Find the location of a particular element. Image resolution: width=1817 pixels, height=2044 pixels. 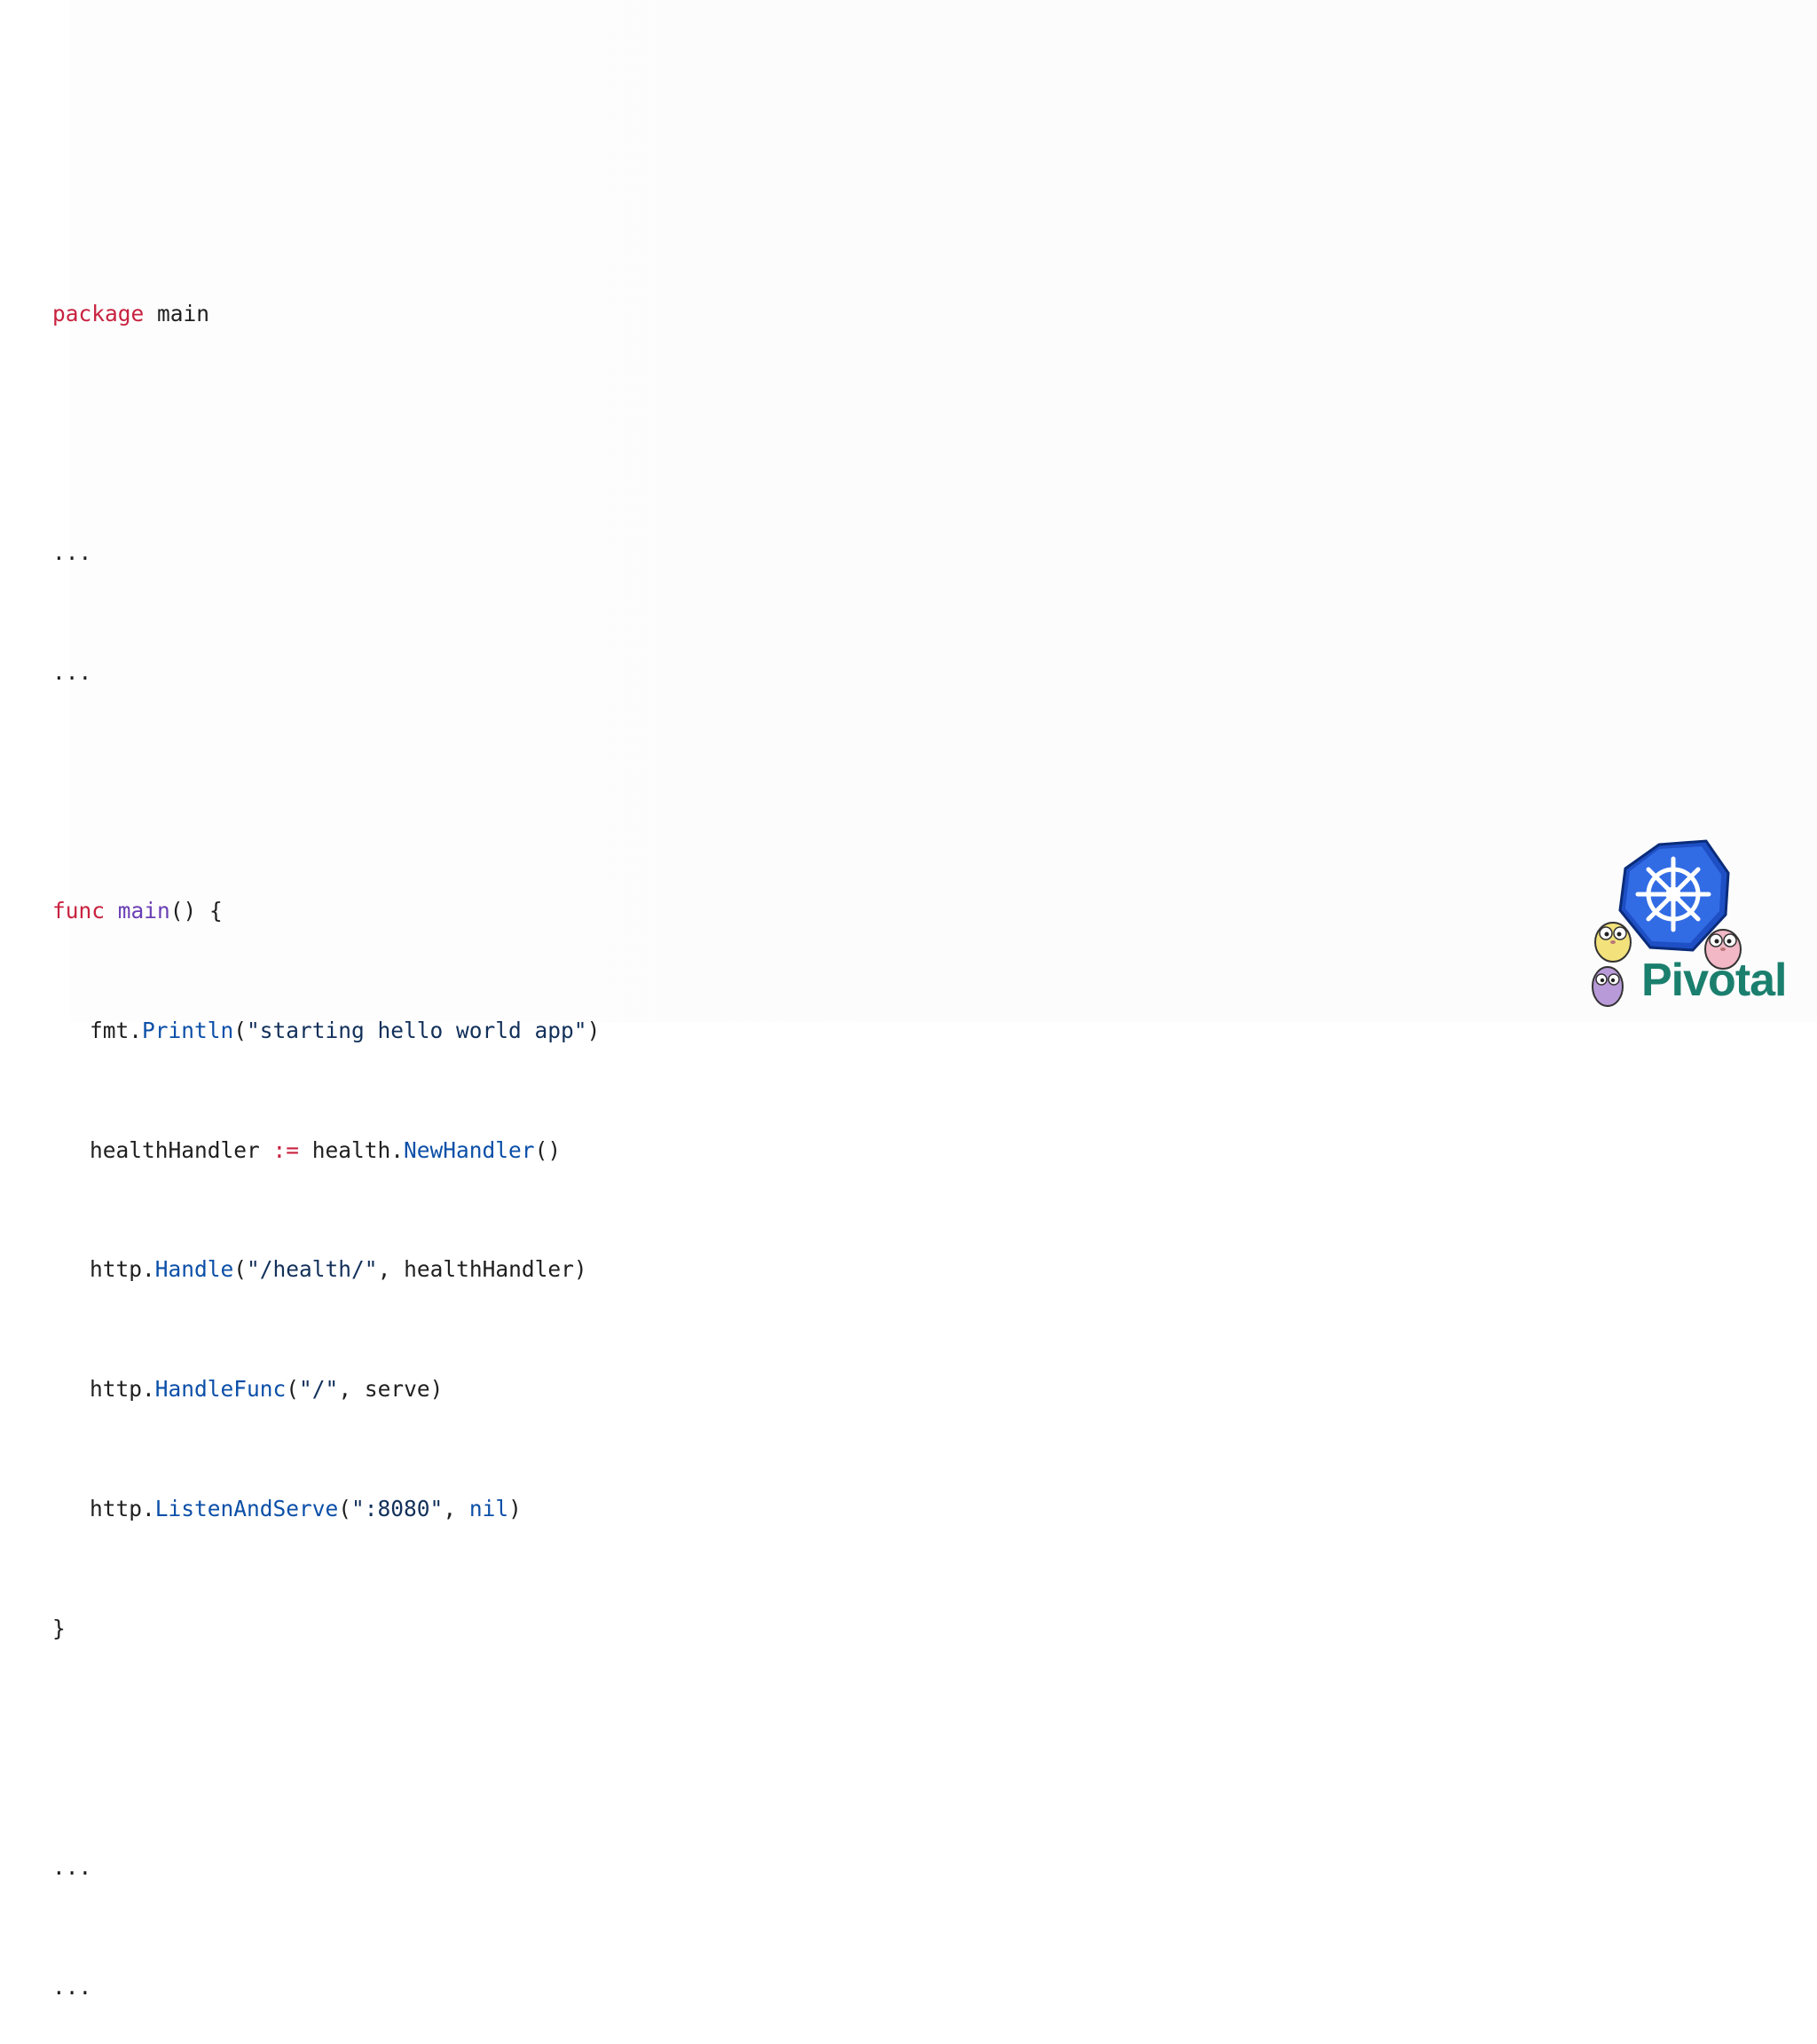

keyword: func is located at coordinates (79, 911).